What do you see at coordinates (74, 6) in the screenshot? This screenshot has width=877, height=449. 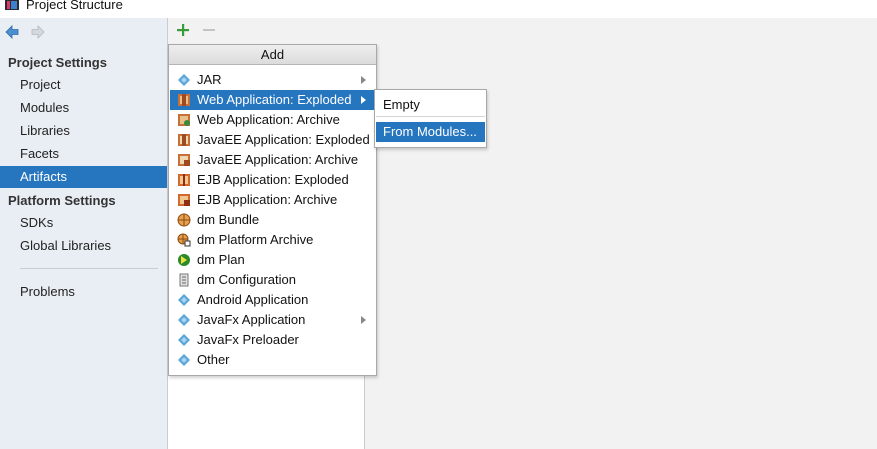 I see `window-title: Project Structure` at bounding box center [74, 6].